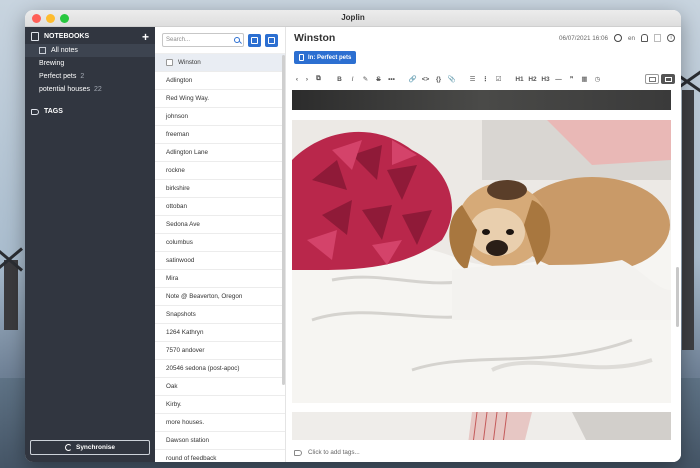 This screenshot has height=468, width=700. I want to click on horizontal-rule-button: —, so click(558, 79).